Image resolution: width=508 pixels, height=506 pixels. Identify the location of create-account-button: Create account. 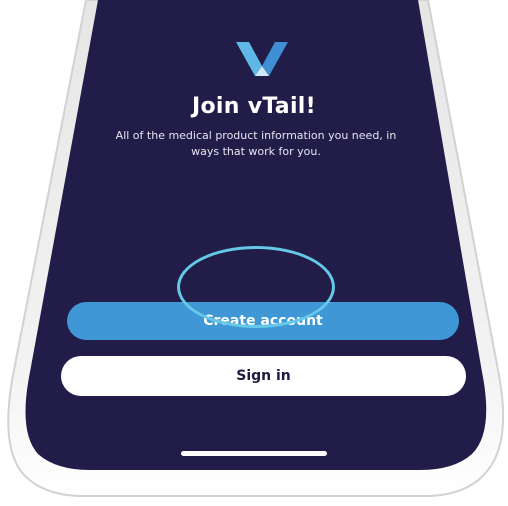
(263, 321).